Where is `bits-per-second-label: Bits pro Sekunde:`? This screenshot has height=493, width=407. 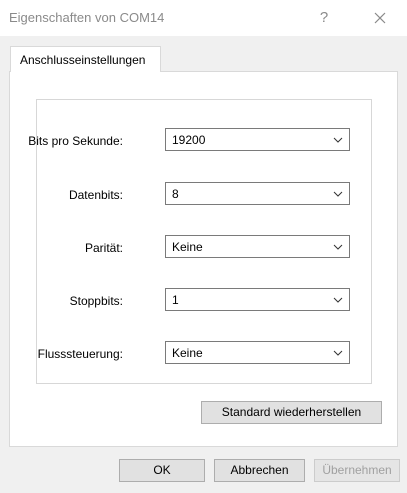
bits-per-second-label: Bits pro Sekunde: is located at coordinates (75, 141).